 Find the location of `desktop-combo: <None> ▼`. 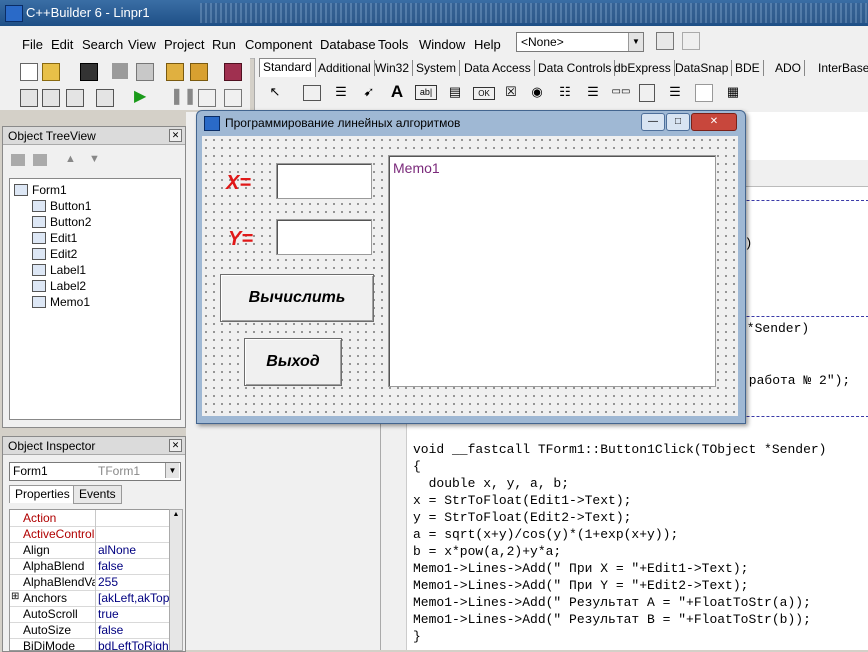

desktop-combo: <None> ▼ is located at coordinates (580, 42).